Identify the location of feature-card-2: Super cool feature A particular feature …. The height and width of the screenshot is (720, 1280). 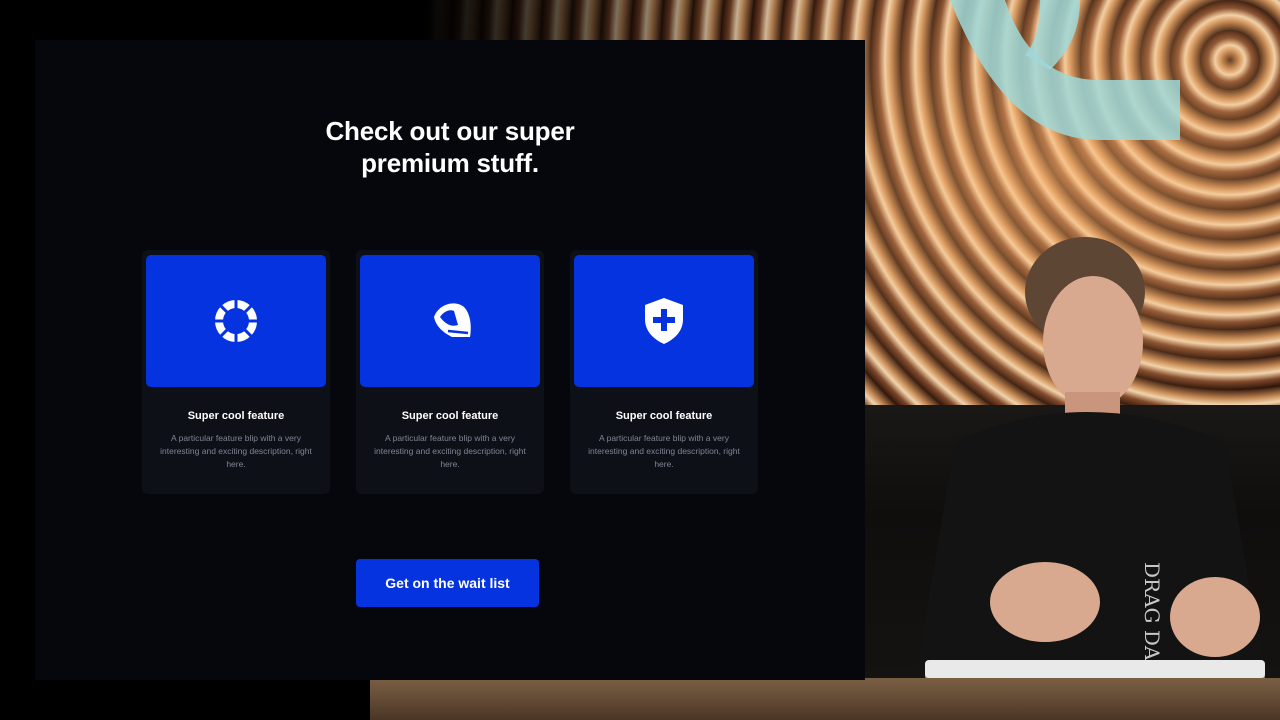
(450, 372).